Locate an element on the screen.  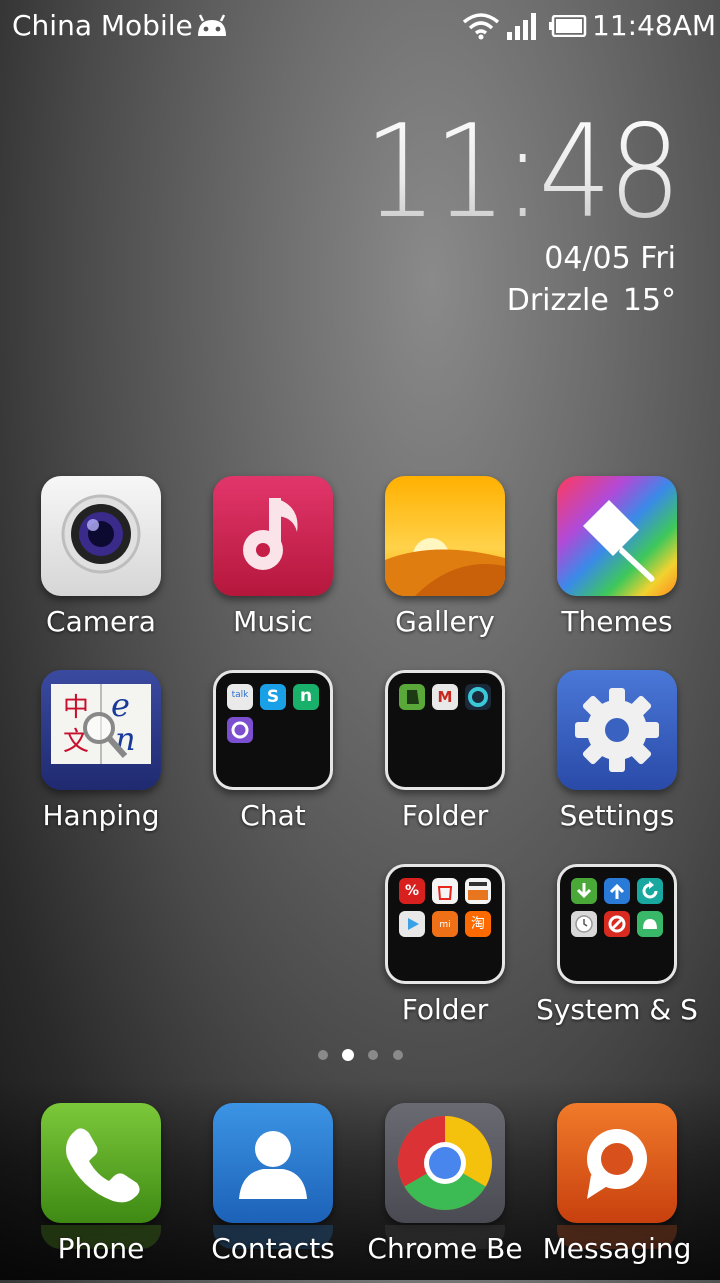
app-themes: Themes is located at coordinates (617, 566).